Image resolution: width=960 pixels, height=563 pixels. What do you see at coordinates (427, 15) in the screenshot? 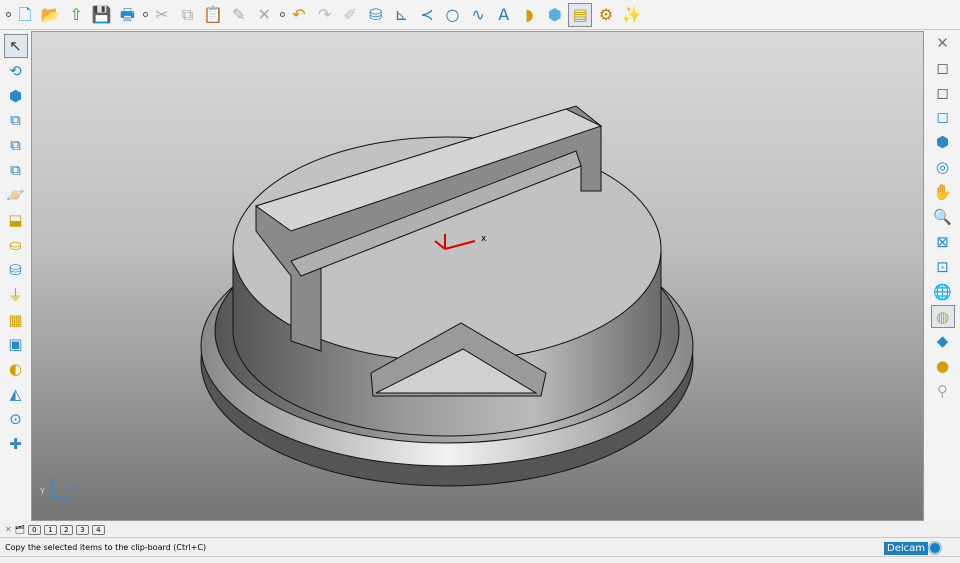
I see `line-button: ≺` at bounding box center [427, 15].